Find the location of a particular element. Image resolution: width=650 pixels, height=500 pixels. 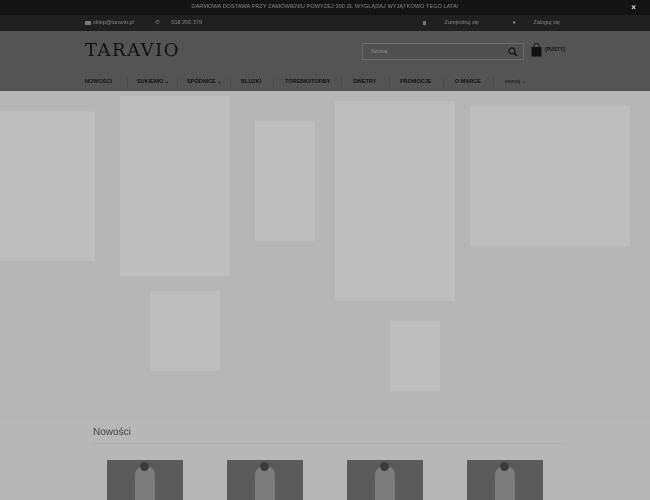

search-box is located at coordinates (443, 51).